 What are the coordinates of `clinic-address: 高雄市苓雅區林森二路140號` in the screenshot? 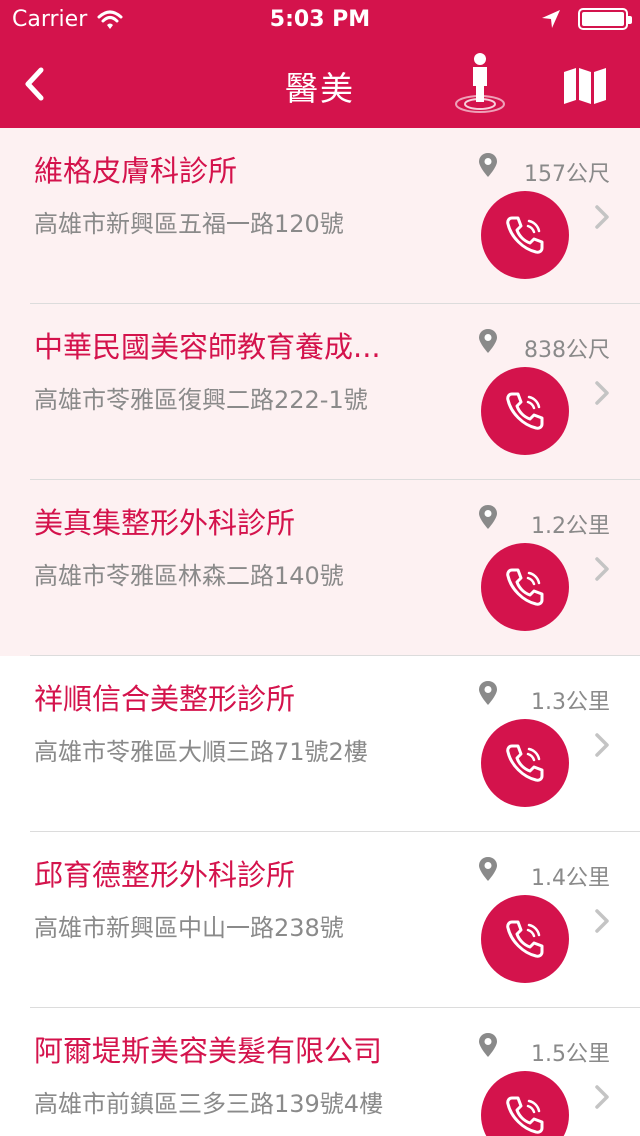 It's located at (189, 576).